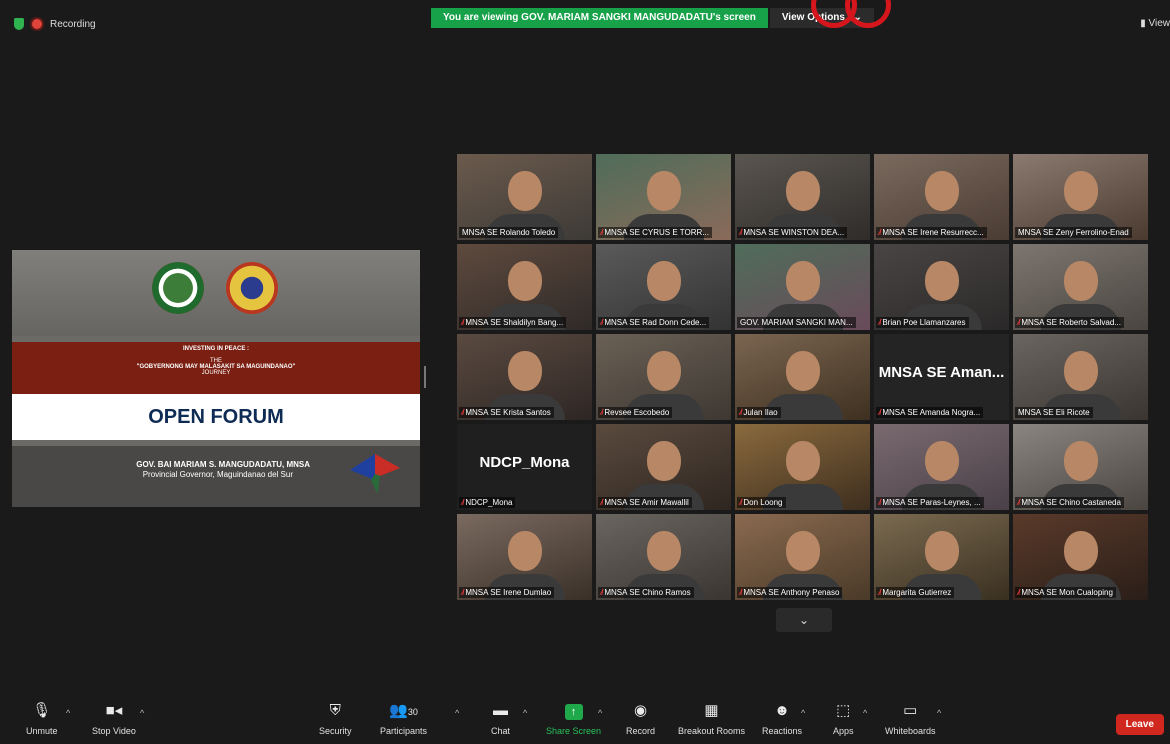  What do you see at coordinates (425, 377) in the screenshot?
I see `split-view-handle` at bounding box center [425, 377].